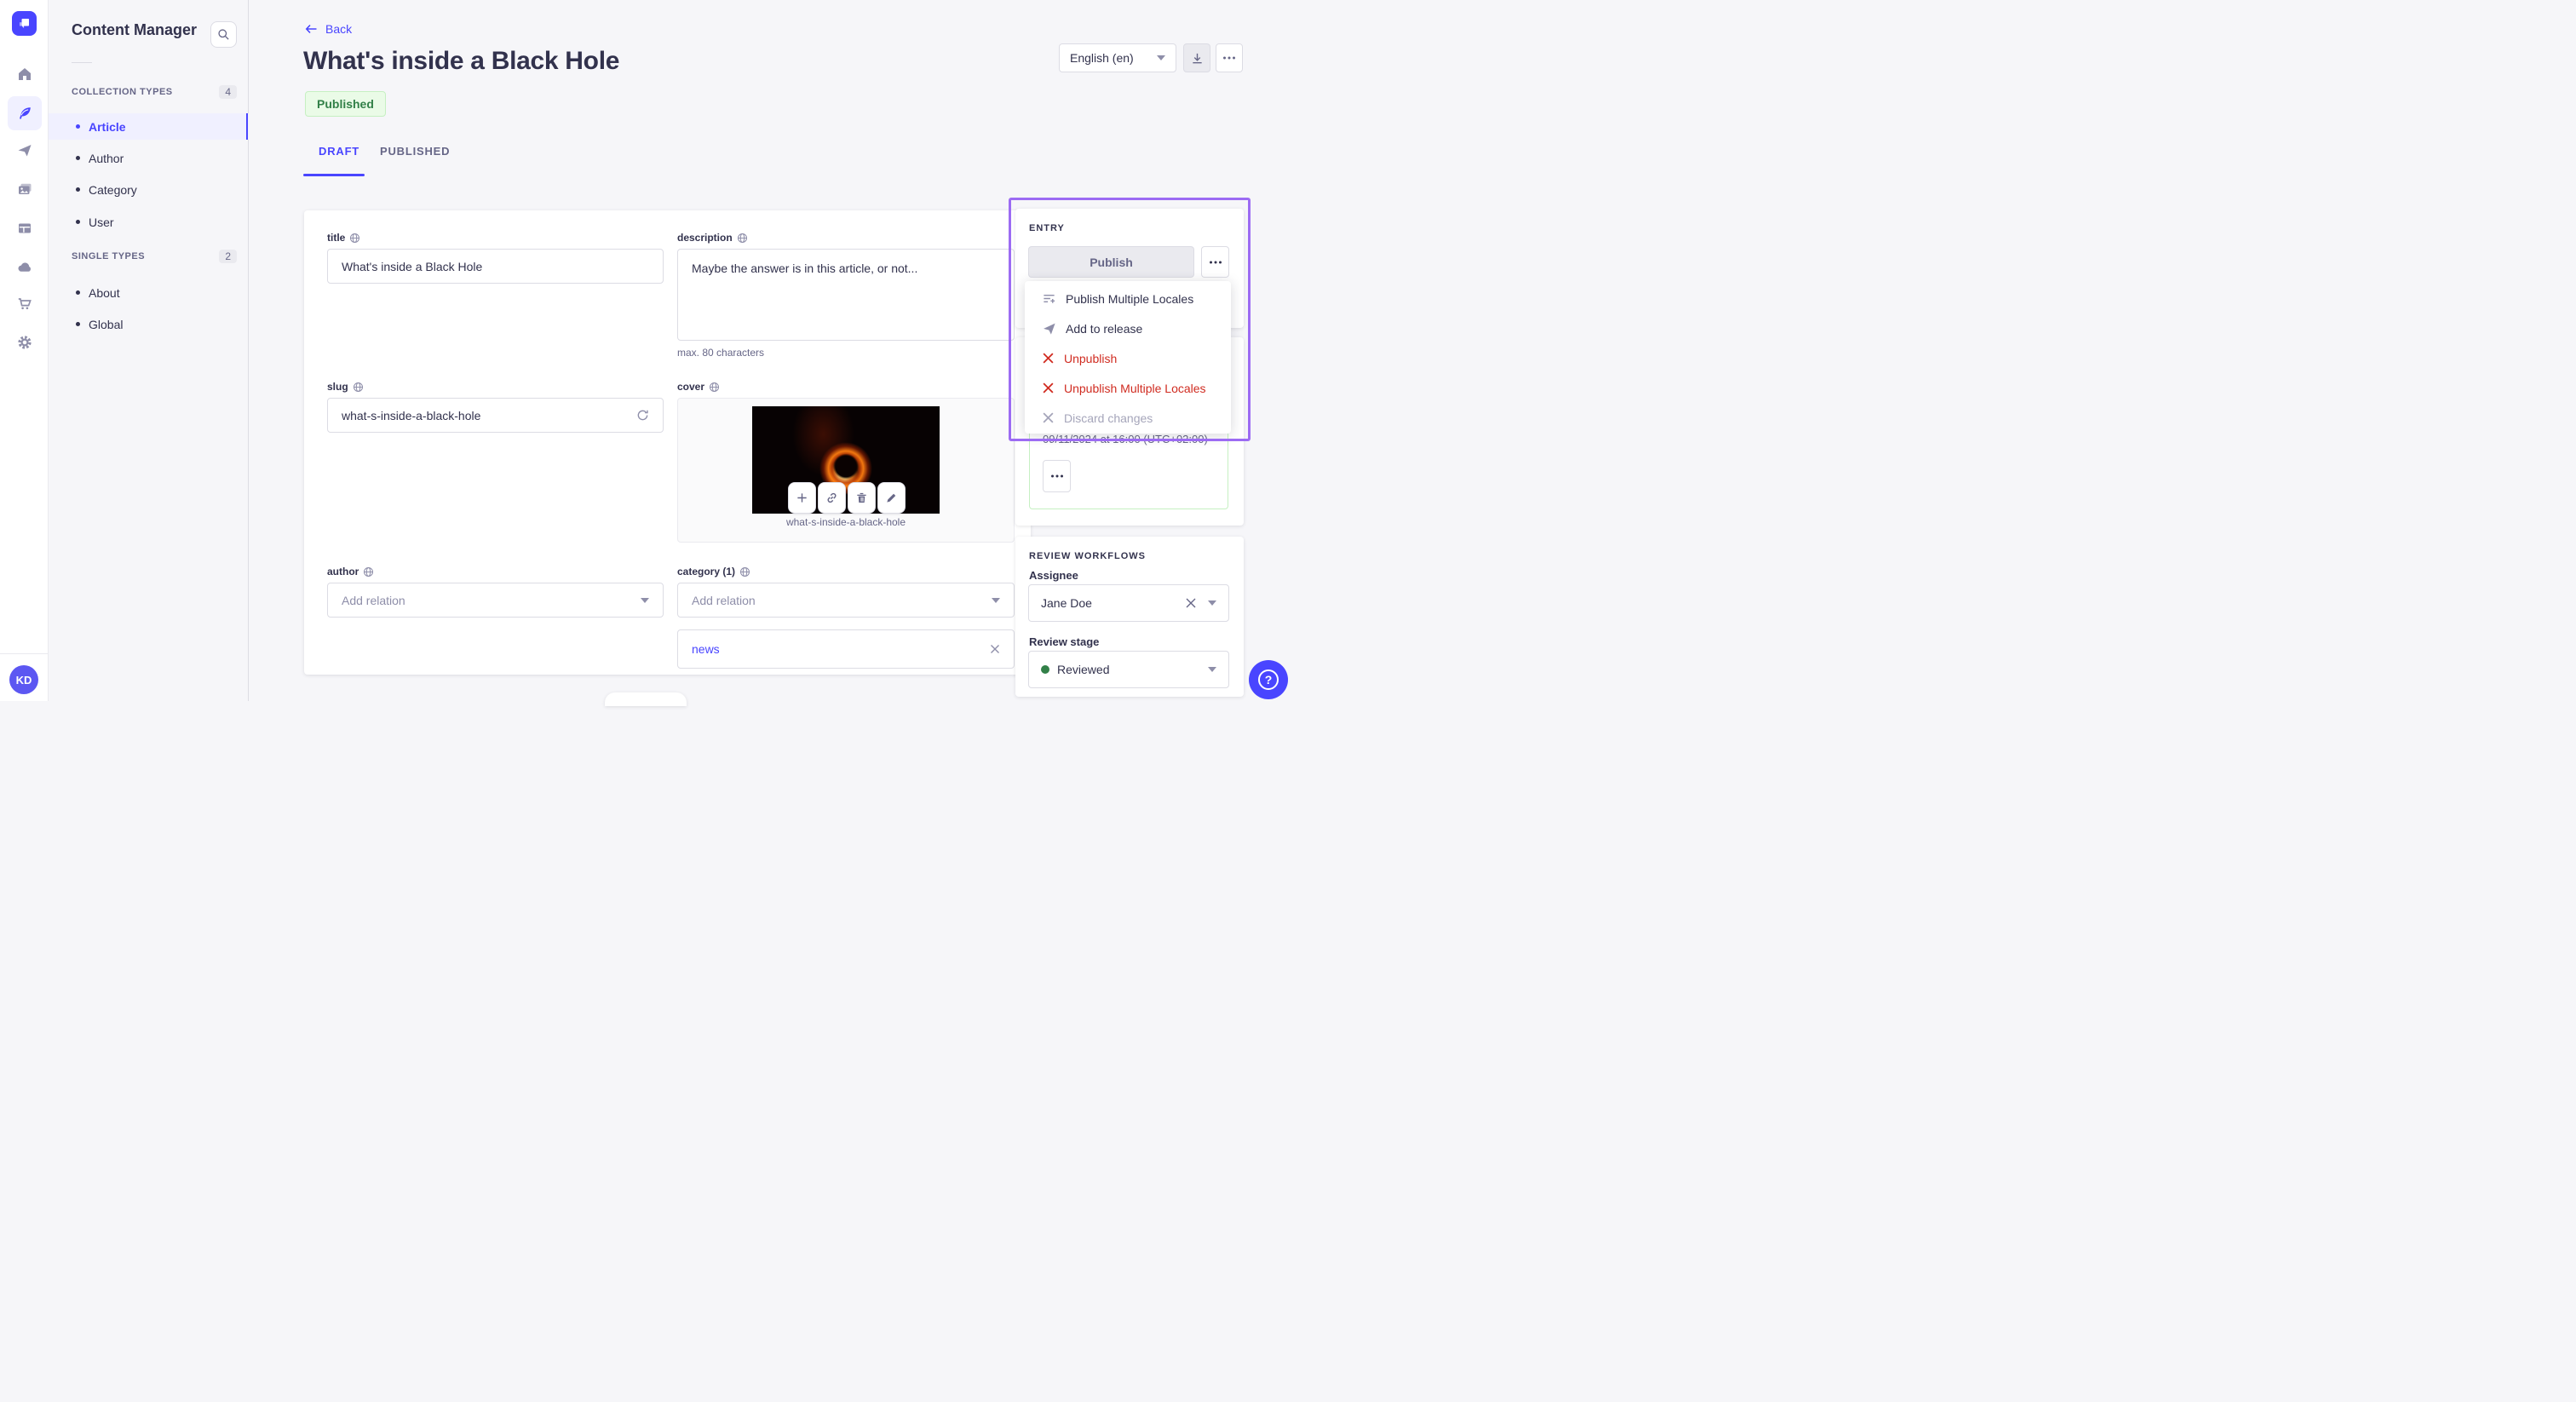 The height and width of the screenshot is (1402, 2576). What do you see at coordinates (832, 498) in the screenshot?
I see `copy-link-button` at bounding box center [832, 498].